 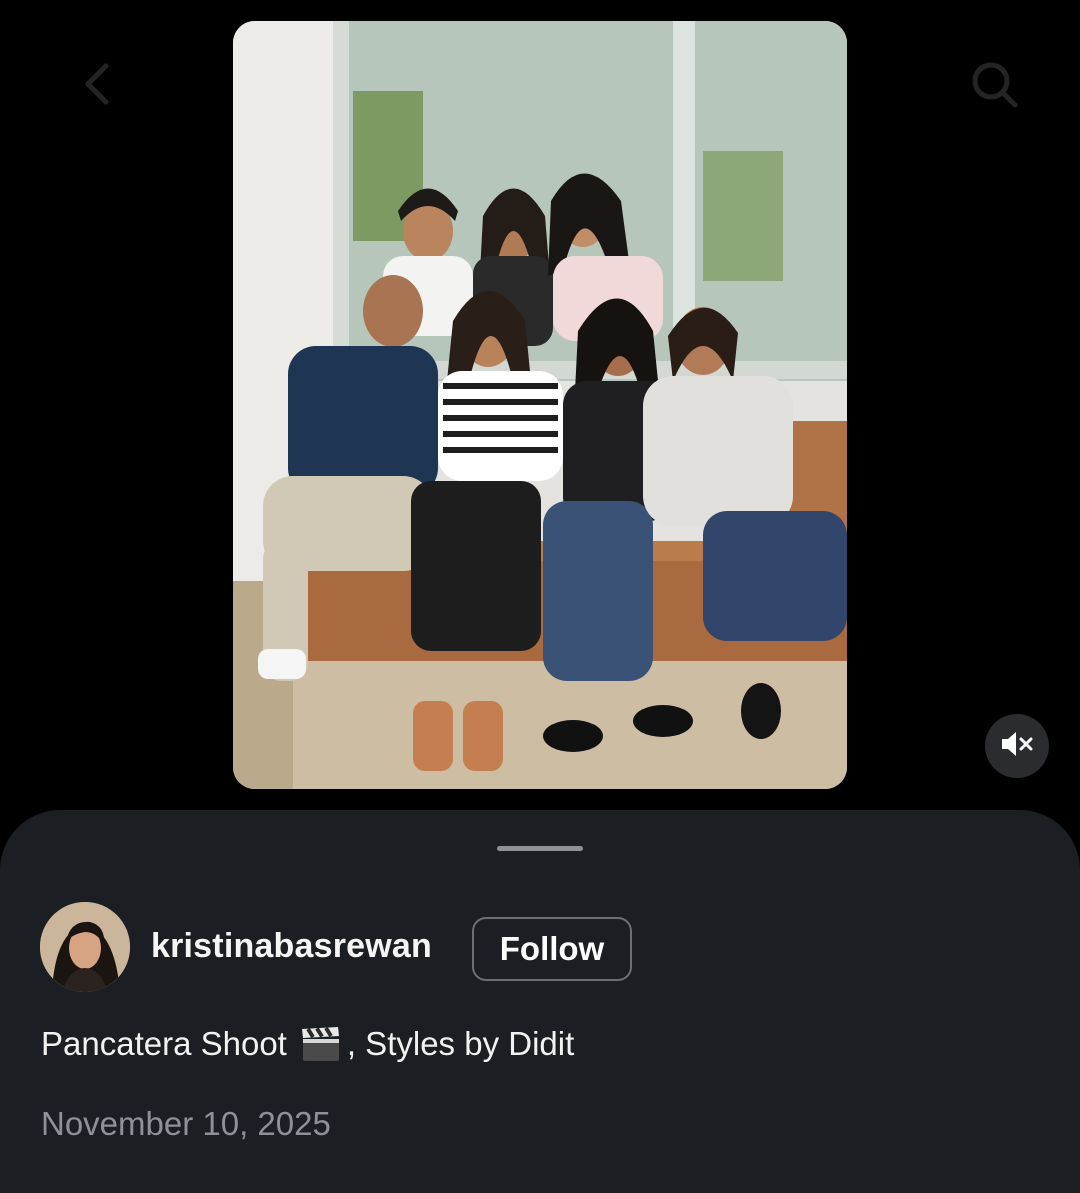 What do you see at coordinates (994, 84) in the screenshot?
I see `search-icon` at bounding box center [994, 84].